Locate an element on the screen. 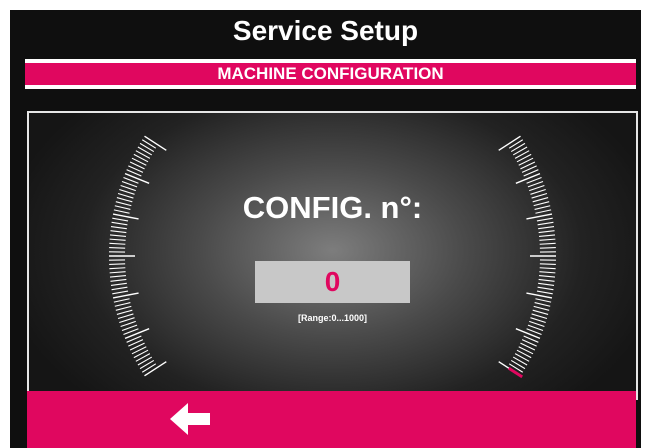 This screenshot has width=650, height=448. footer-bar is located at coordinates (331, 419).